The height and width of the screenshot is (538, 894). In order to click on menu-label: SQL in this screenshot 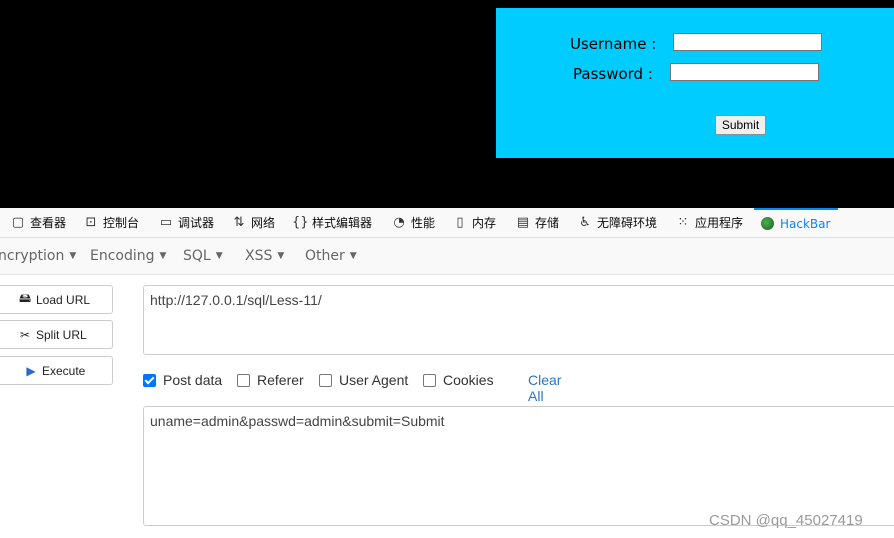, I will do `click(197, 256)`.